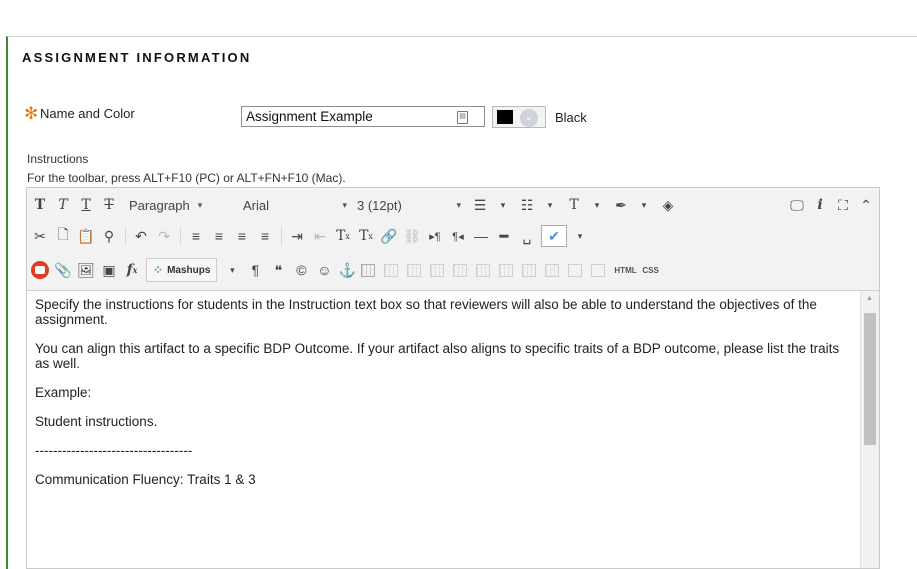 The image size is (917, 569). Describe the element at coordinates (368, 270) in the screenshot. I see `insert-table-icon` at that location.